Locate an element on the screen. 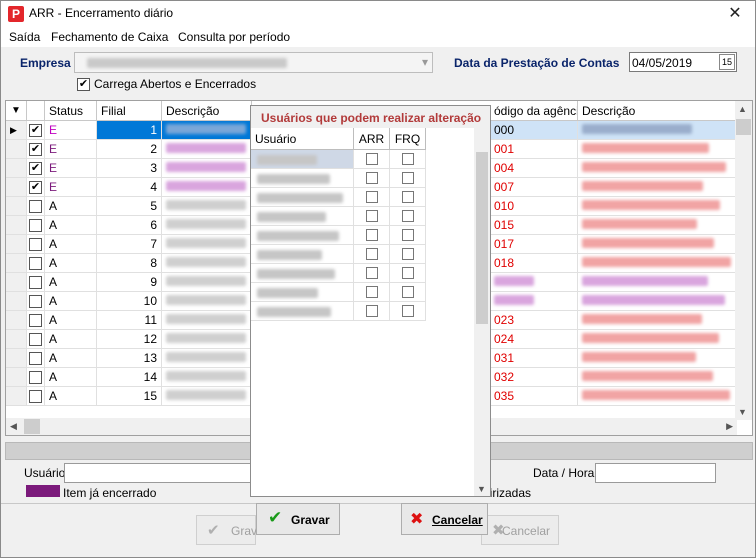 The height and width of the screenshot is (558, 756). popup-gravar-button: ✔ Gravar is located at coordinates (298, 519).